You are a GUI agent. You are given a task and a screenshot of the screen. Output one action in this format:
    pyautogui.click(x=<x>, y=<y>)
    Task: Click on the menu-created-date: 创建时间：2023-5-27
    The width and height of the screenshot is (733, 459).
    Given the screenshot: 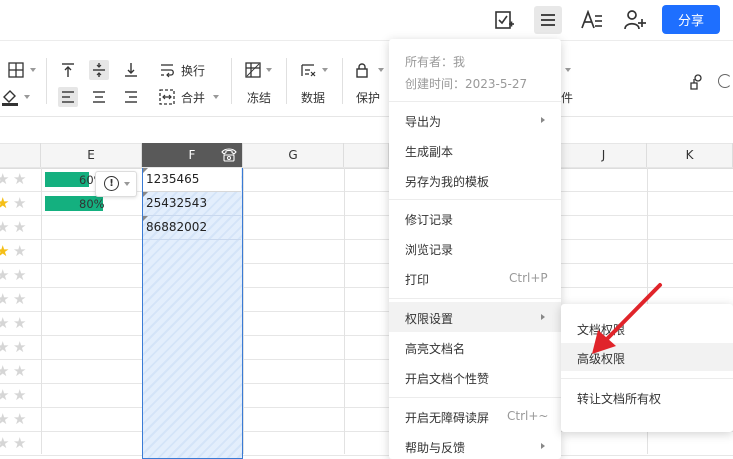 What is the action you would take?
    pyautogui.click(x=466, y=84)
    